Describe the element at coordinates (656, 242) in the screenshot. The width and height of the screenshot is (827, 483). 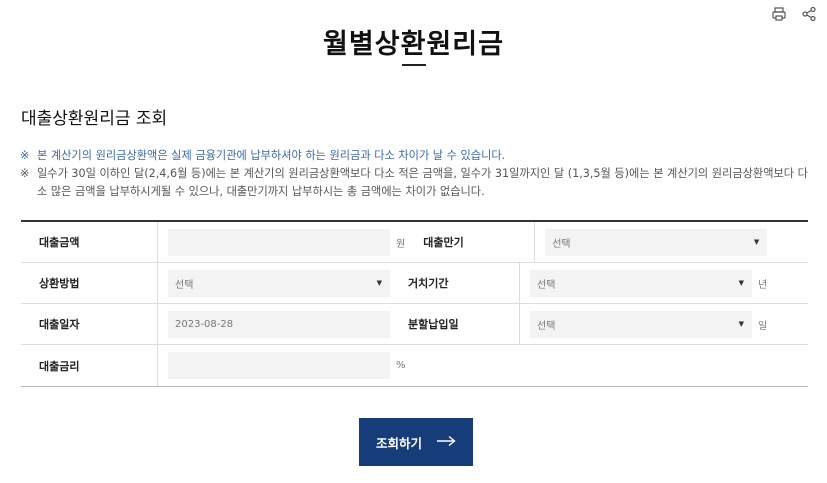
I see `loan-term-select: 선택 ▼` at that location.